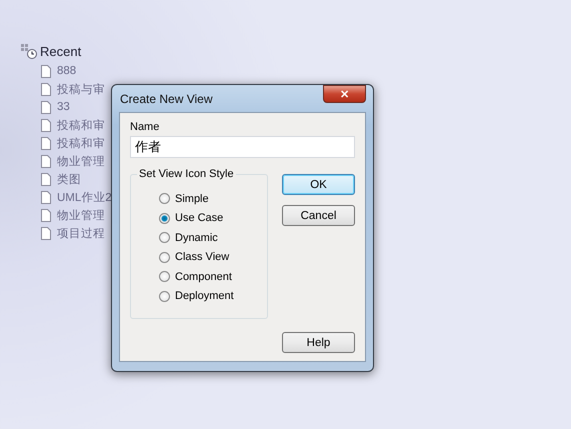  Describe the element at coordinates (29, 51) in the screenshot. I see `recent-icon` at that location.